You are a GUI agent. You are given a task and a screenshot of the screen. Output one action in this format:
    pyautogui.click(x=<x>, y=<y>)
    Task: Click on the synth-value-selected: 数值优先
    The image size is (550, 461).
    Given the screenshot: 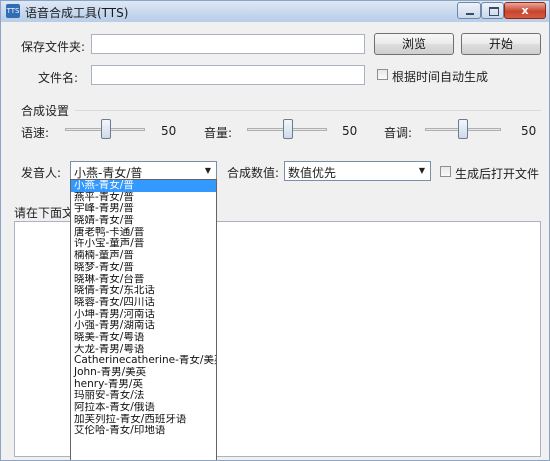 What is the action you would take?
    pyautogui.click(x=312, y=173)
    